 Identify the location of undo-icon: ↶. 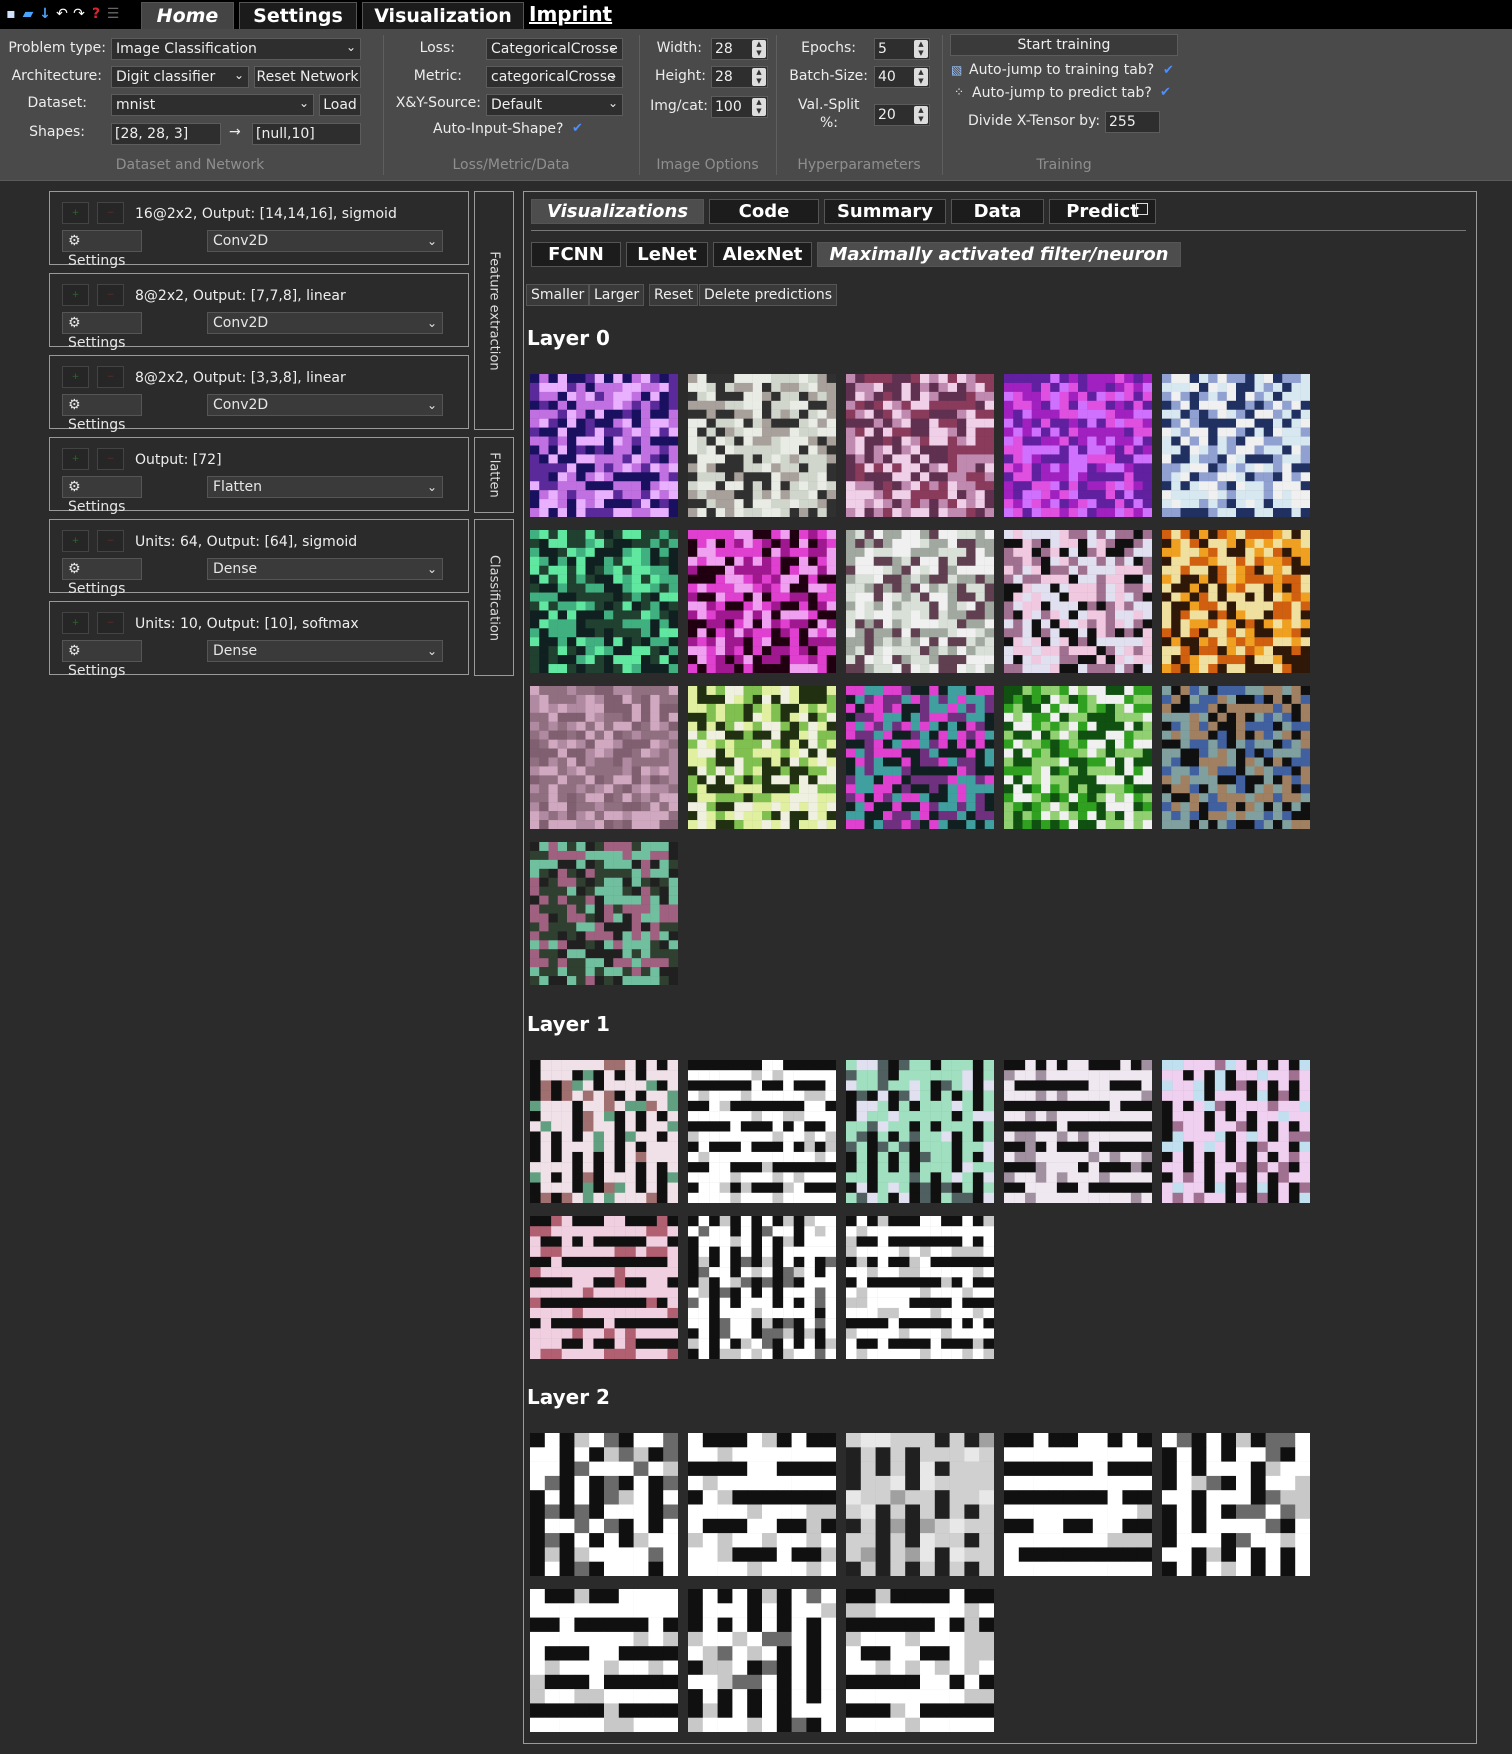
(62, 14).